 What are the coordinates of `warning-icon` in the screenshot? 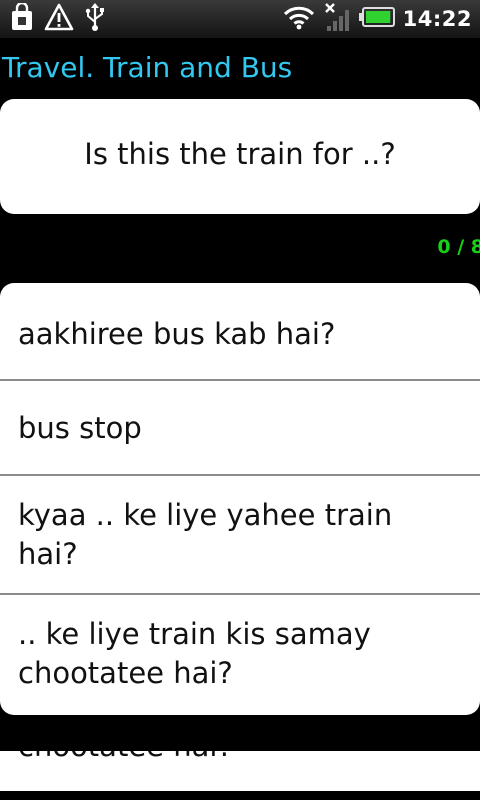 It's located at (59, 19).